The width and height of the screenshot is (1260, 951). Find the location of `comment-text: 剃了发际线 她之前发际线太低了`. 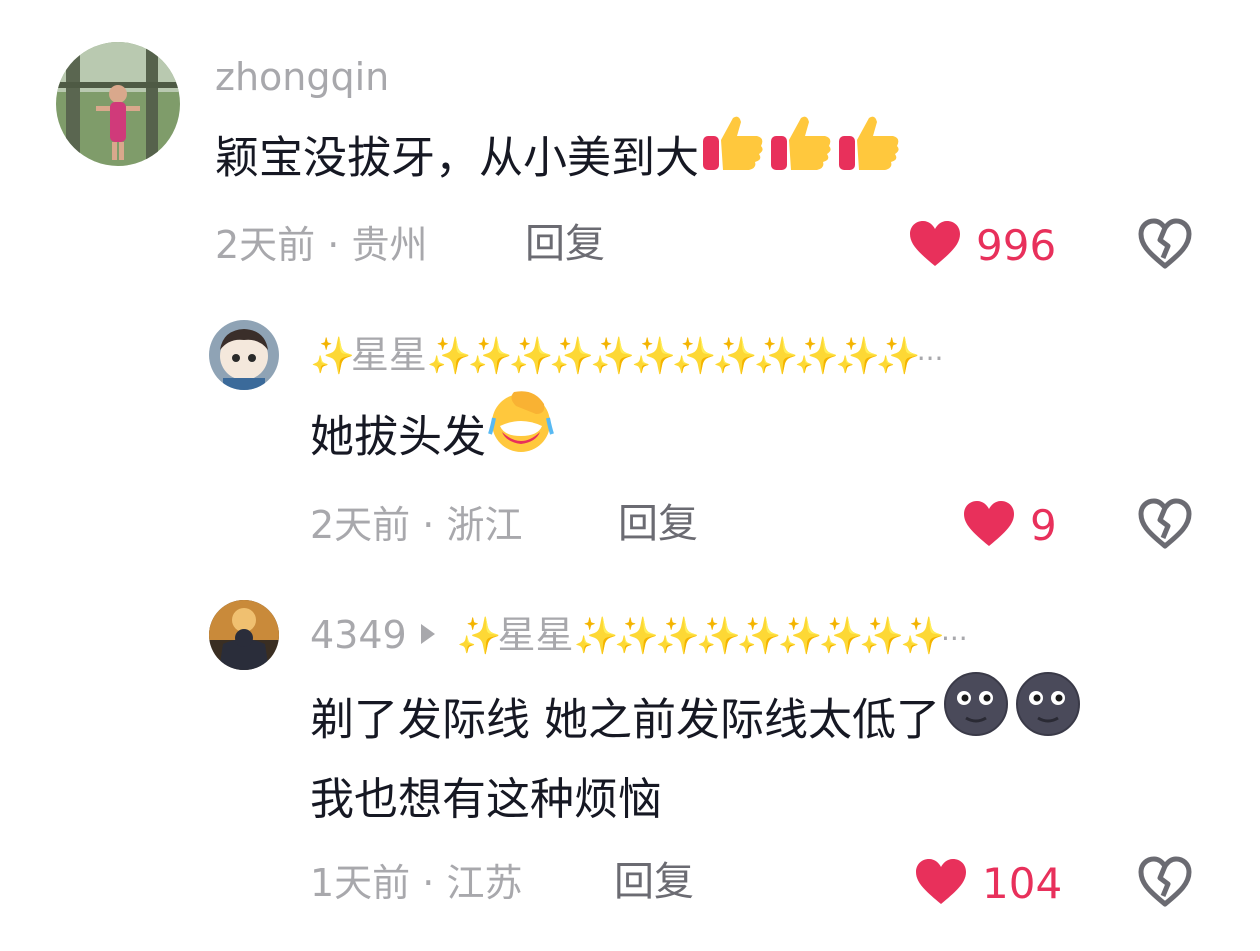

comment-text: 剃了发际线 她之前发际线太低了 is located at coordinates (697, 720).